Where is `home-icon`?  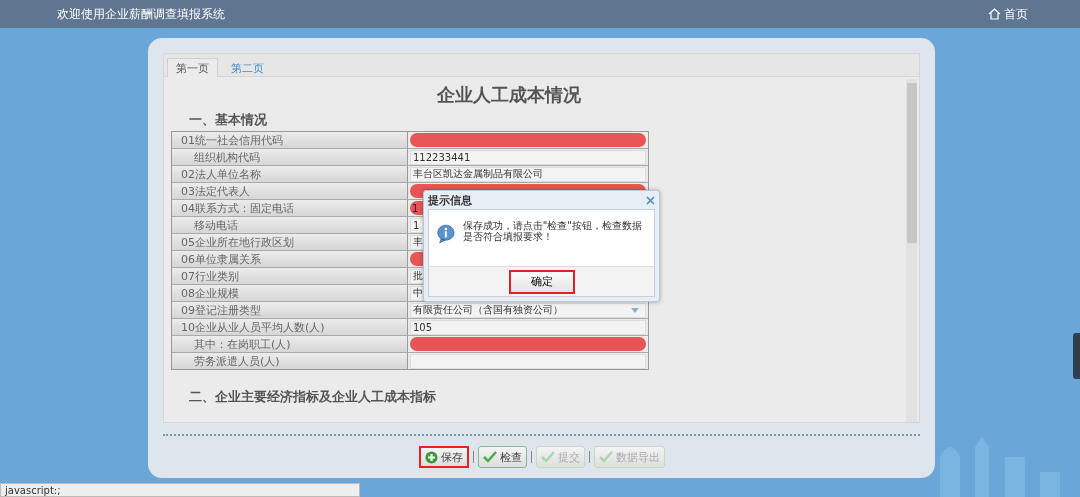
home-icon is located at coordinates (994, 14).